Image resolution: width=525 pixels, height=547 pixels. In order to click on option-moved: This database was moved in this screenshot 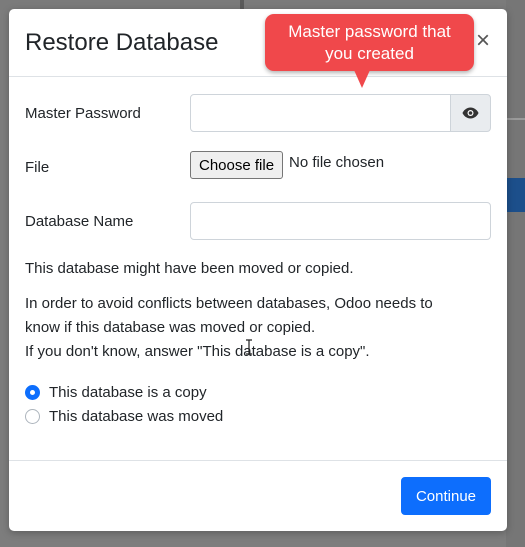, I will do `click(124, 416)`.